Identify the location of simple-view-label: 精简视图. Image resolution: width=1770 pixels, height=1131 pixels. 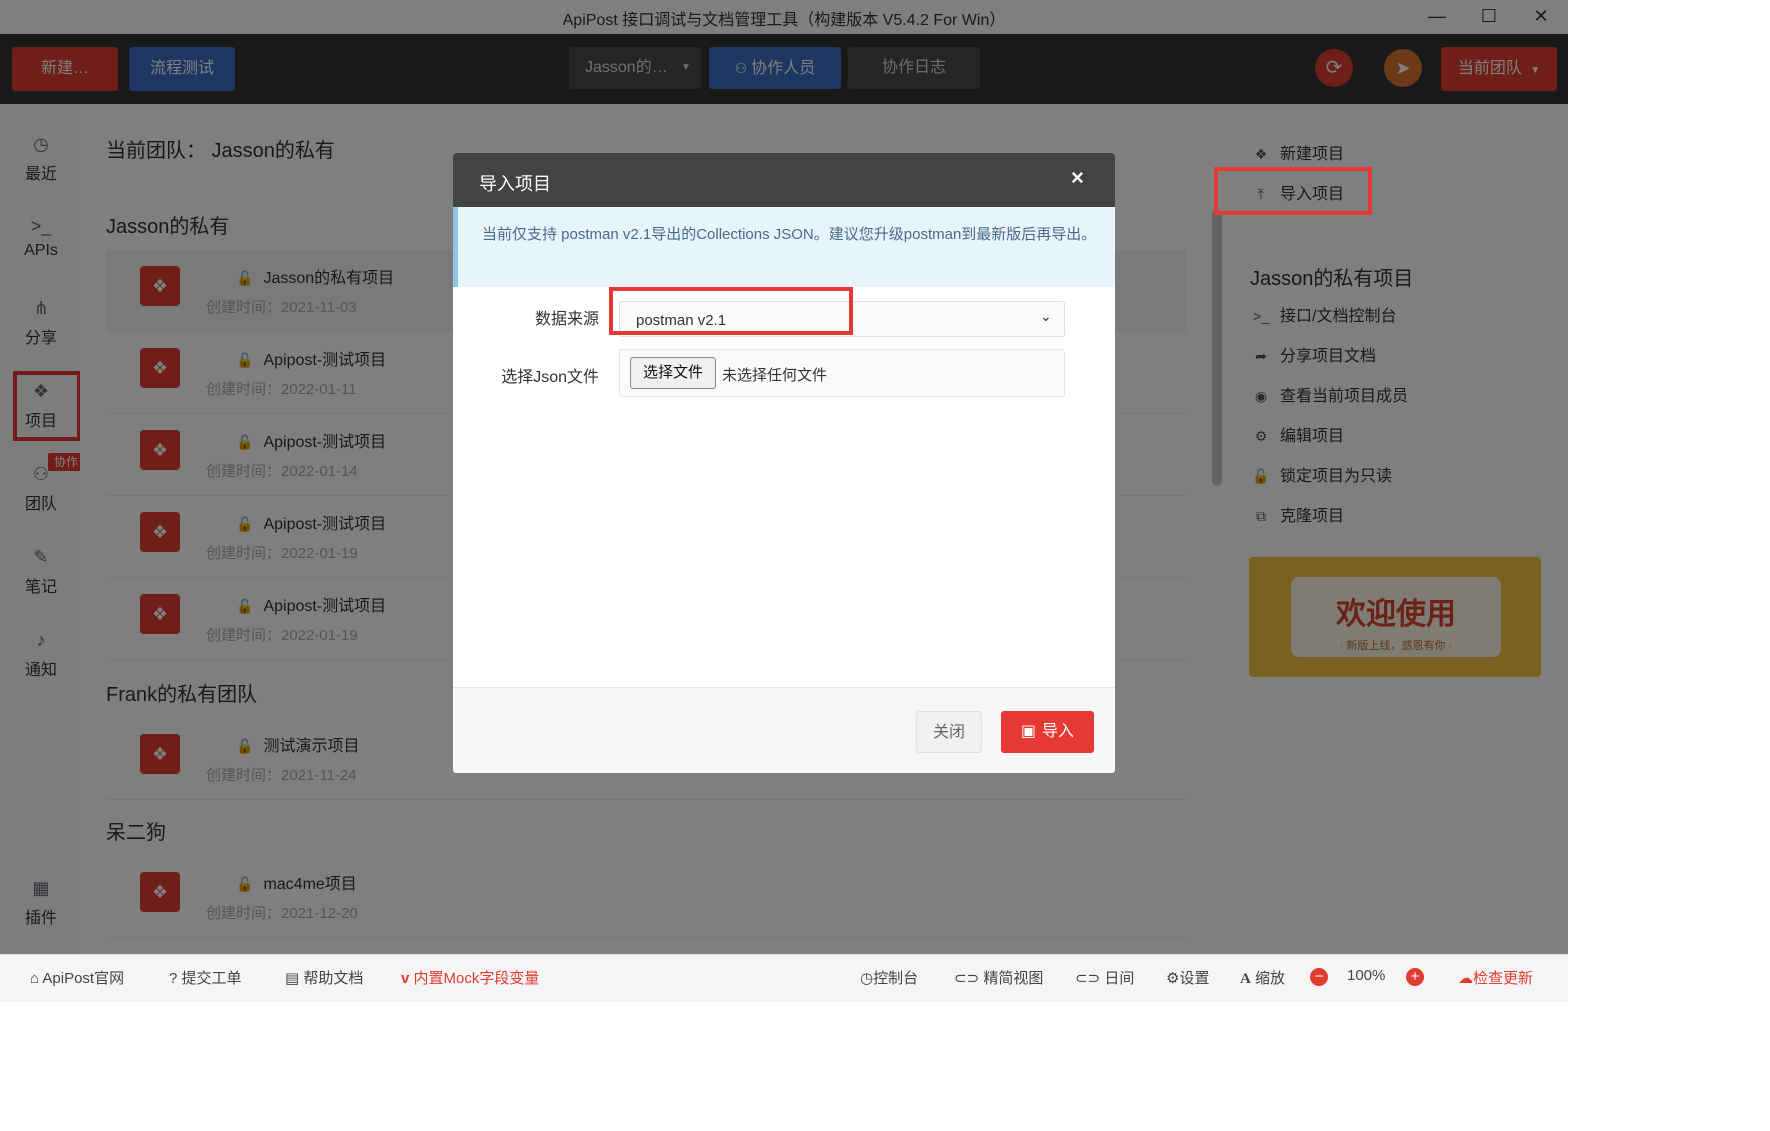
(1013, 978).